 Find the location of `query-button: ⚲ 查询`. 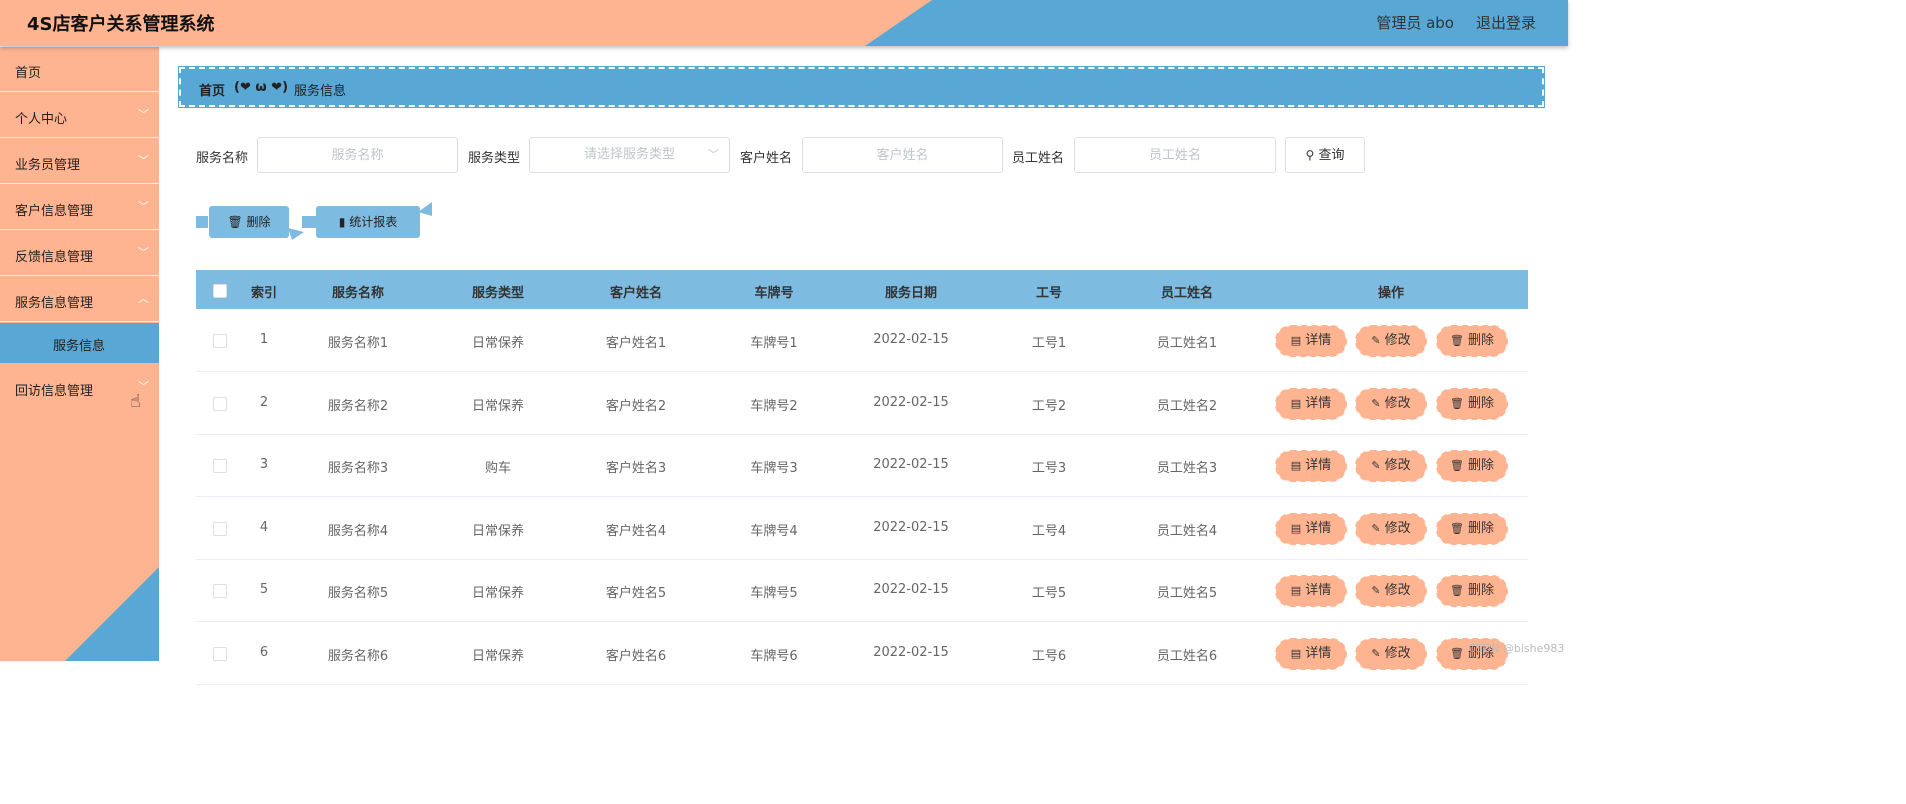

query-button: ⚲ 查询 is located at coordinates (1325, 155).